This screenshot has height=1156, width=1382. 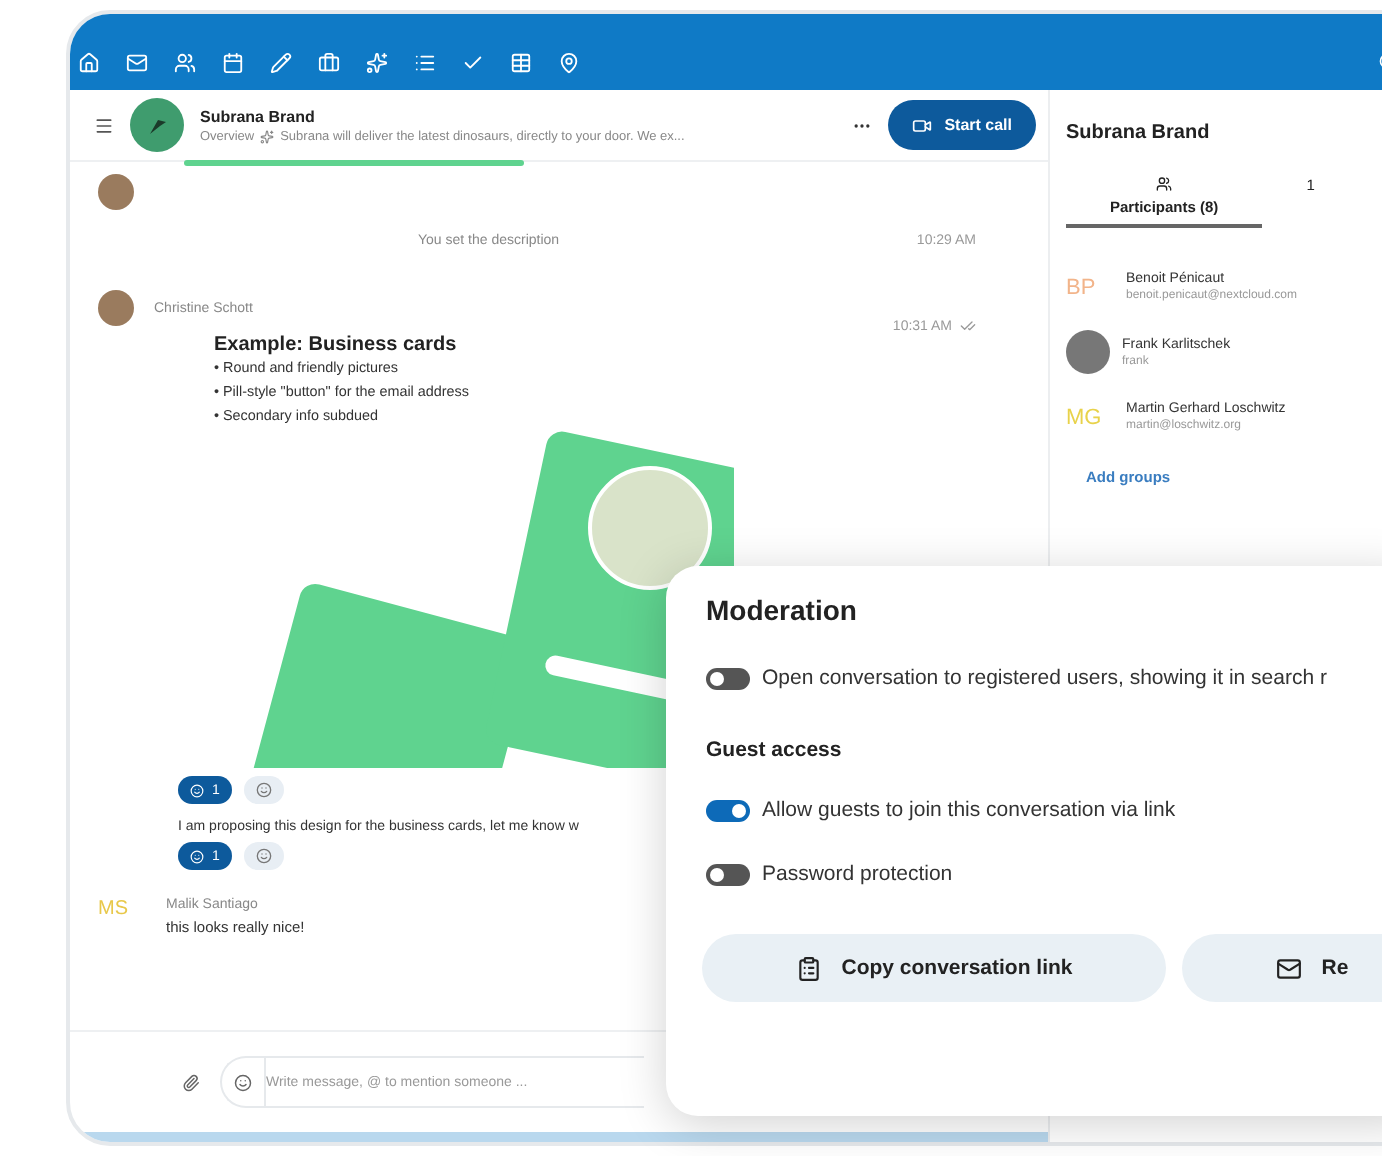 I want to click on section-title: Guest access, so click(x=775, y=750).